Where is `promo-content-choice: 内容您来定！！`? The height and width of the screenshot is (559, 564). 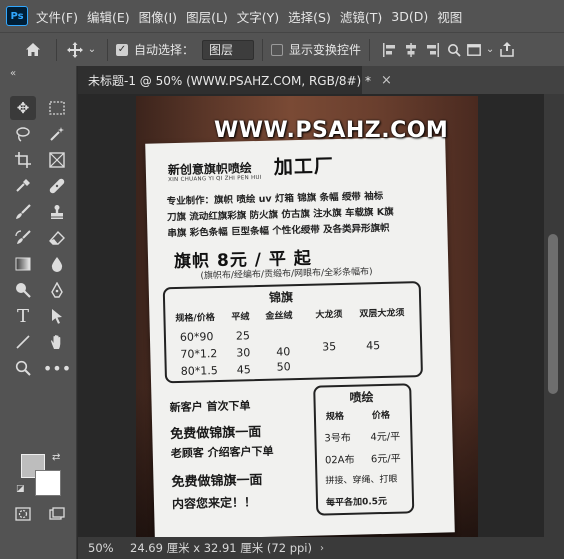 promo-content-choice: 内容您来定！！ is located at coordinates (214, 503).